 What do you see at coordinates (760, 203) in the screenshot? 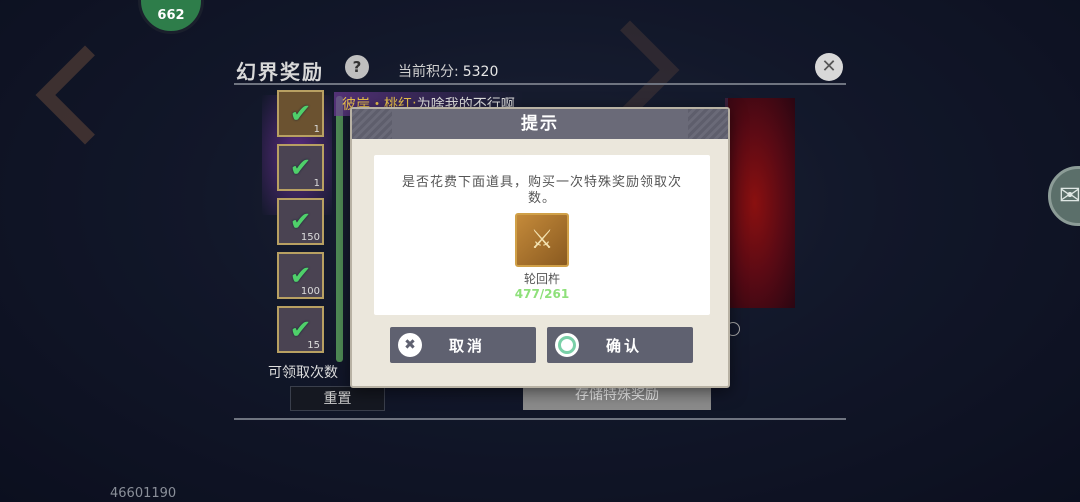
I see `character-art` at bounding box center [760, 203].